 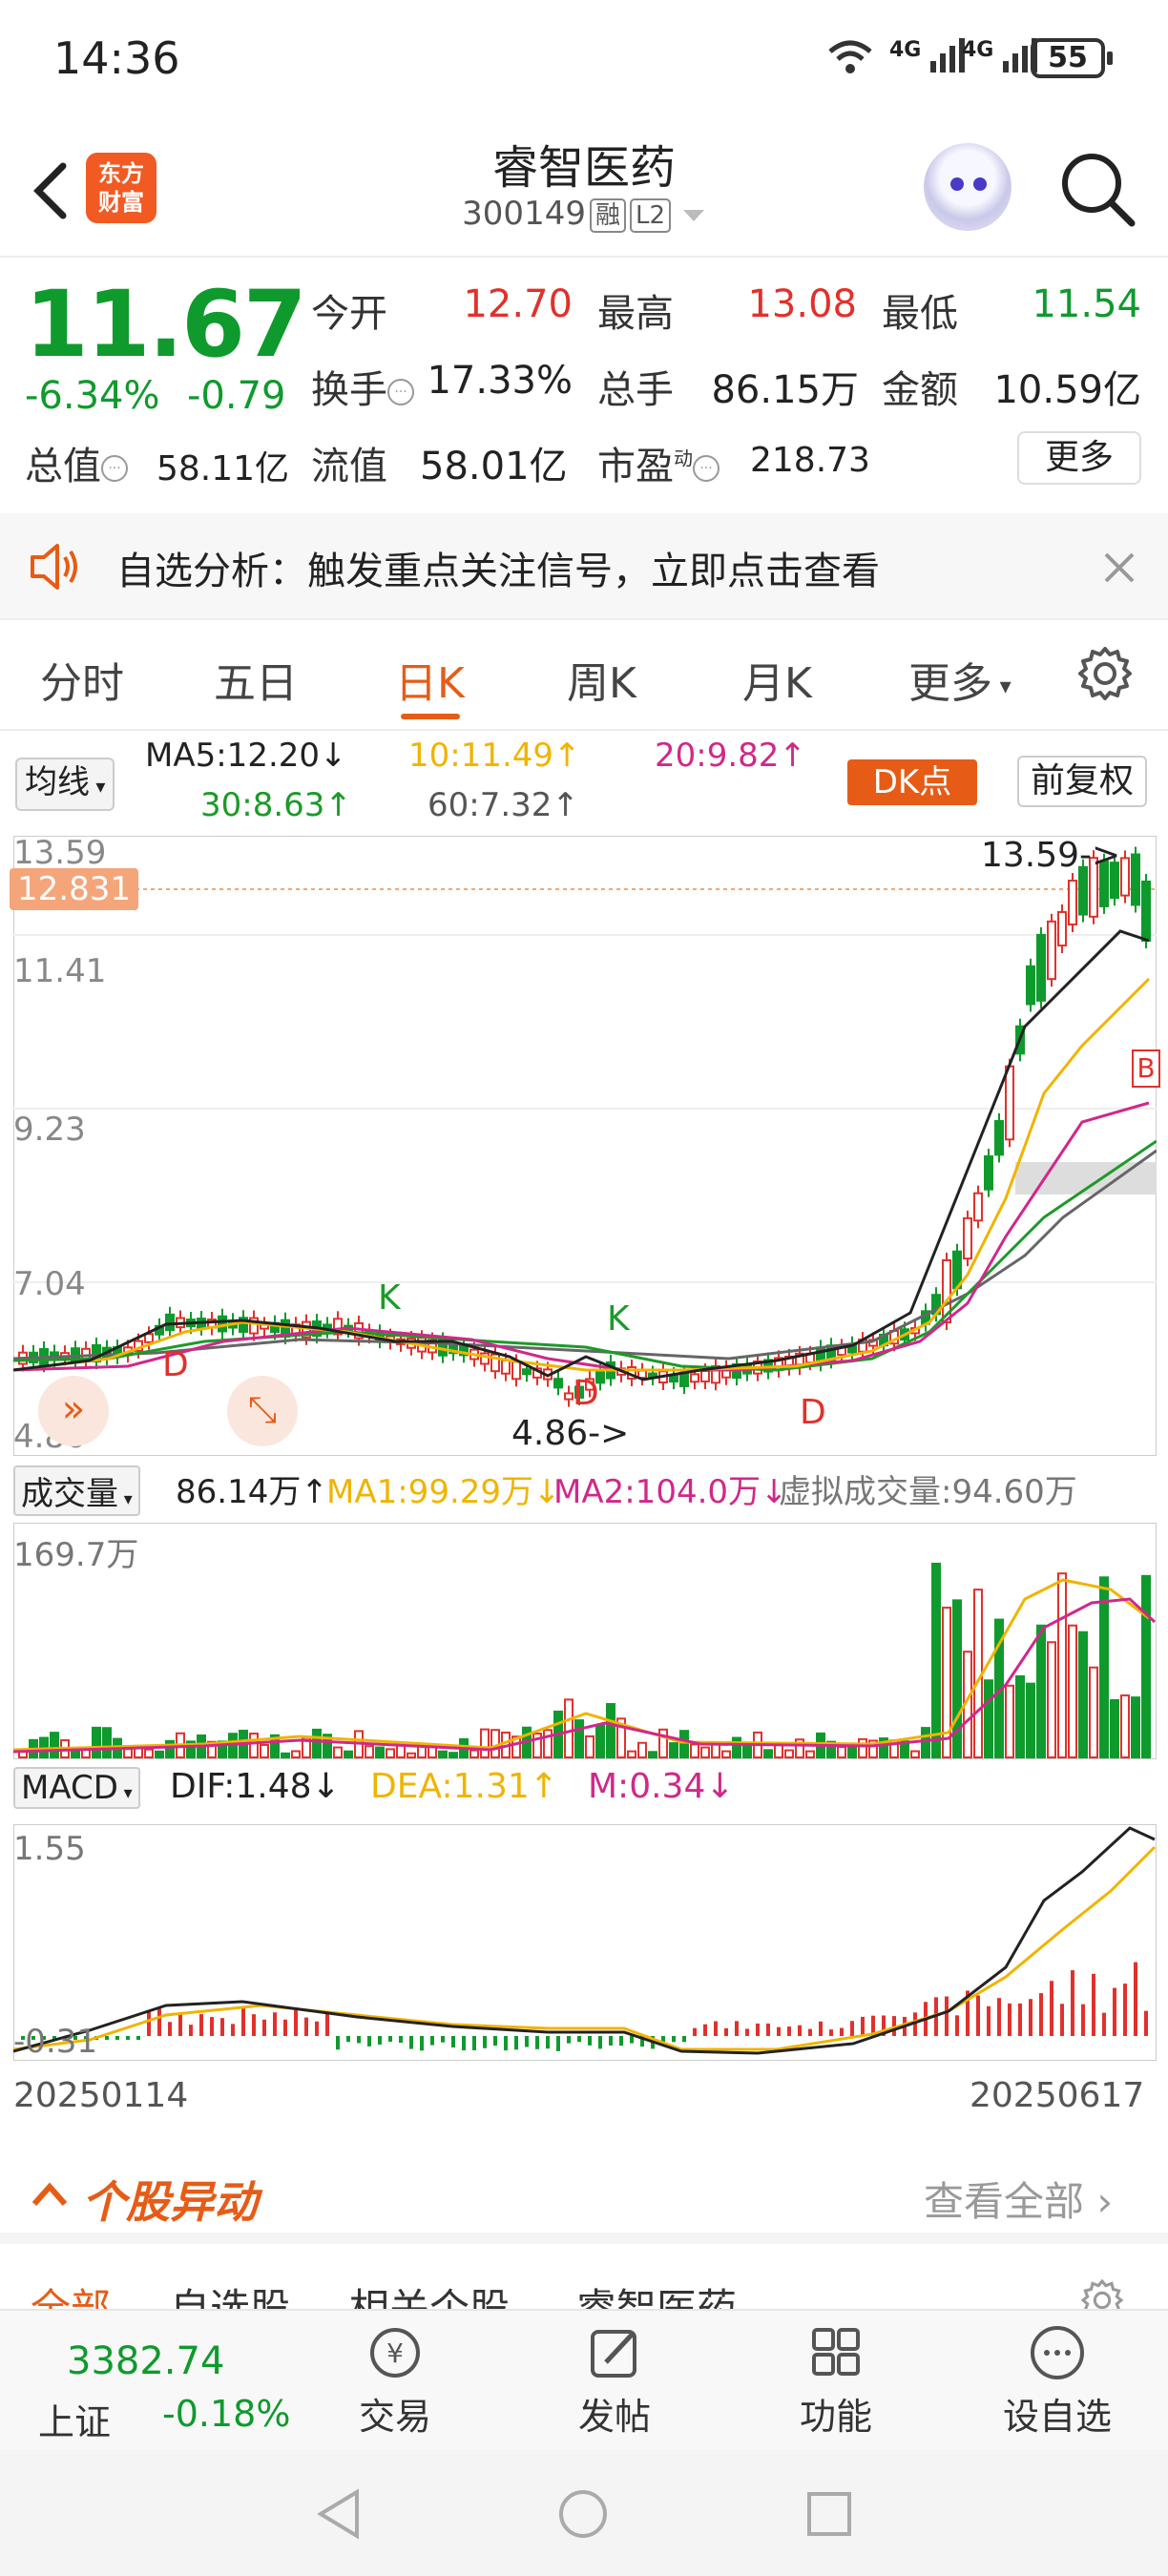 I want to click on tab-five-day: 五日, so click(x=256, y=679).